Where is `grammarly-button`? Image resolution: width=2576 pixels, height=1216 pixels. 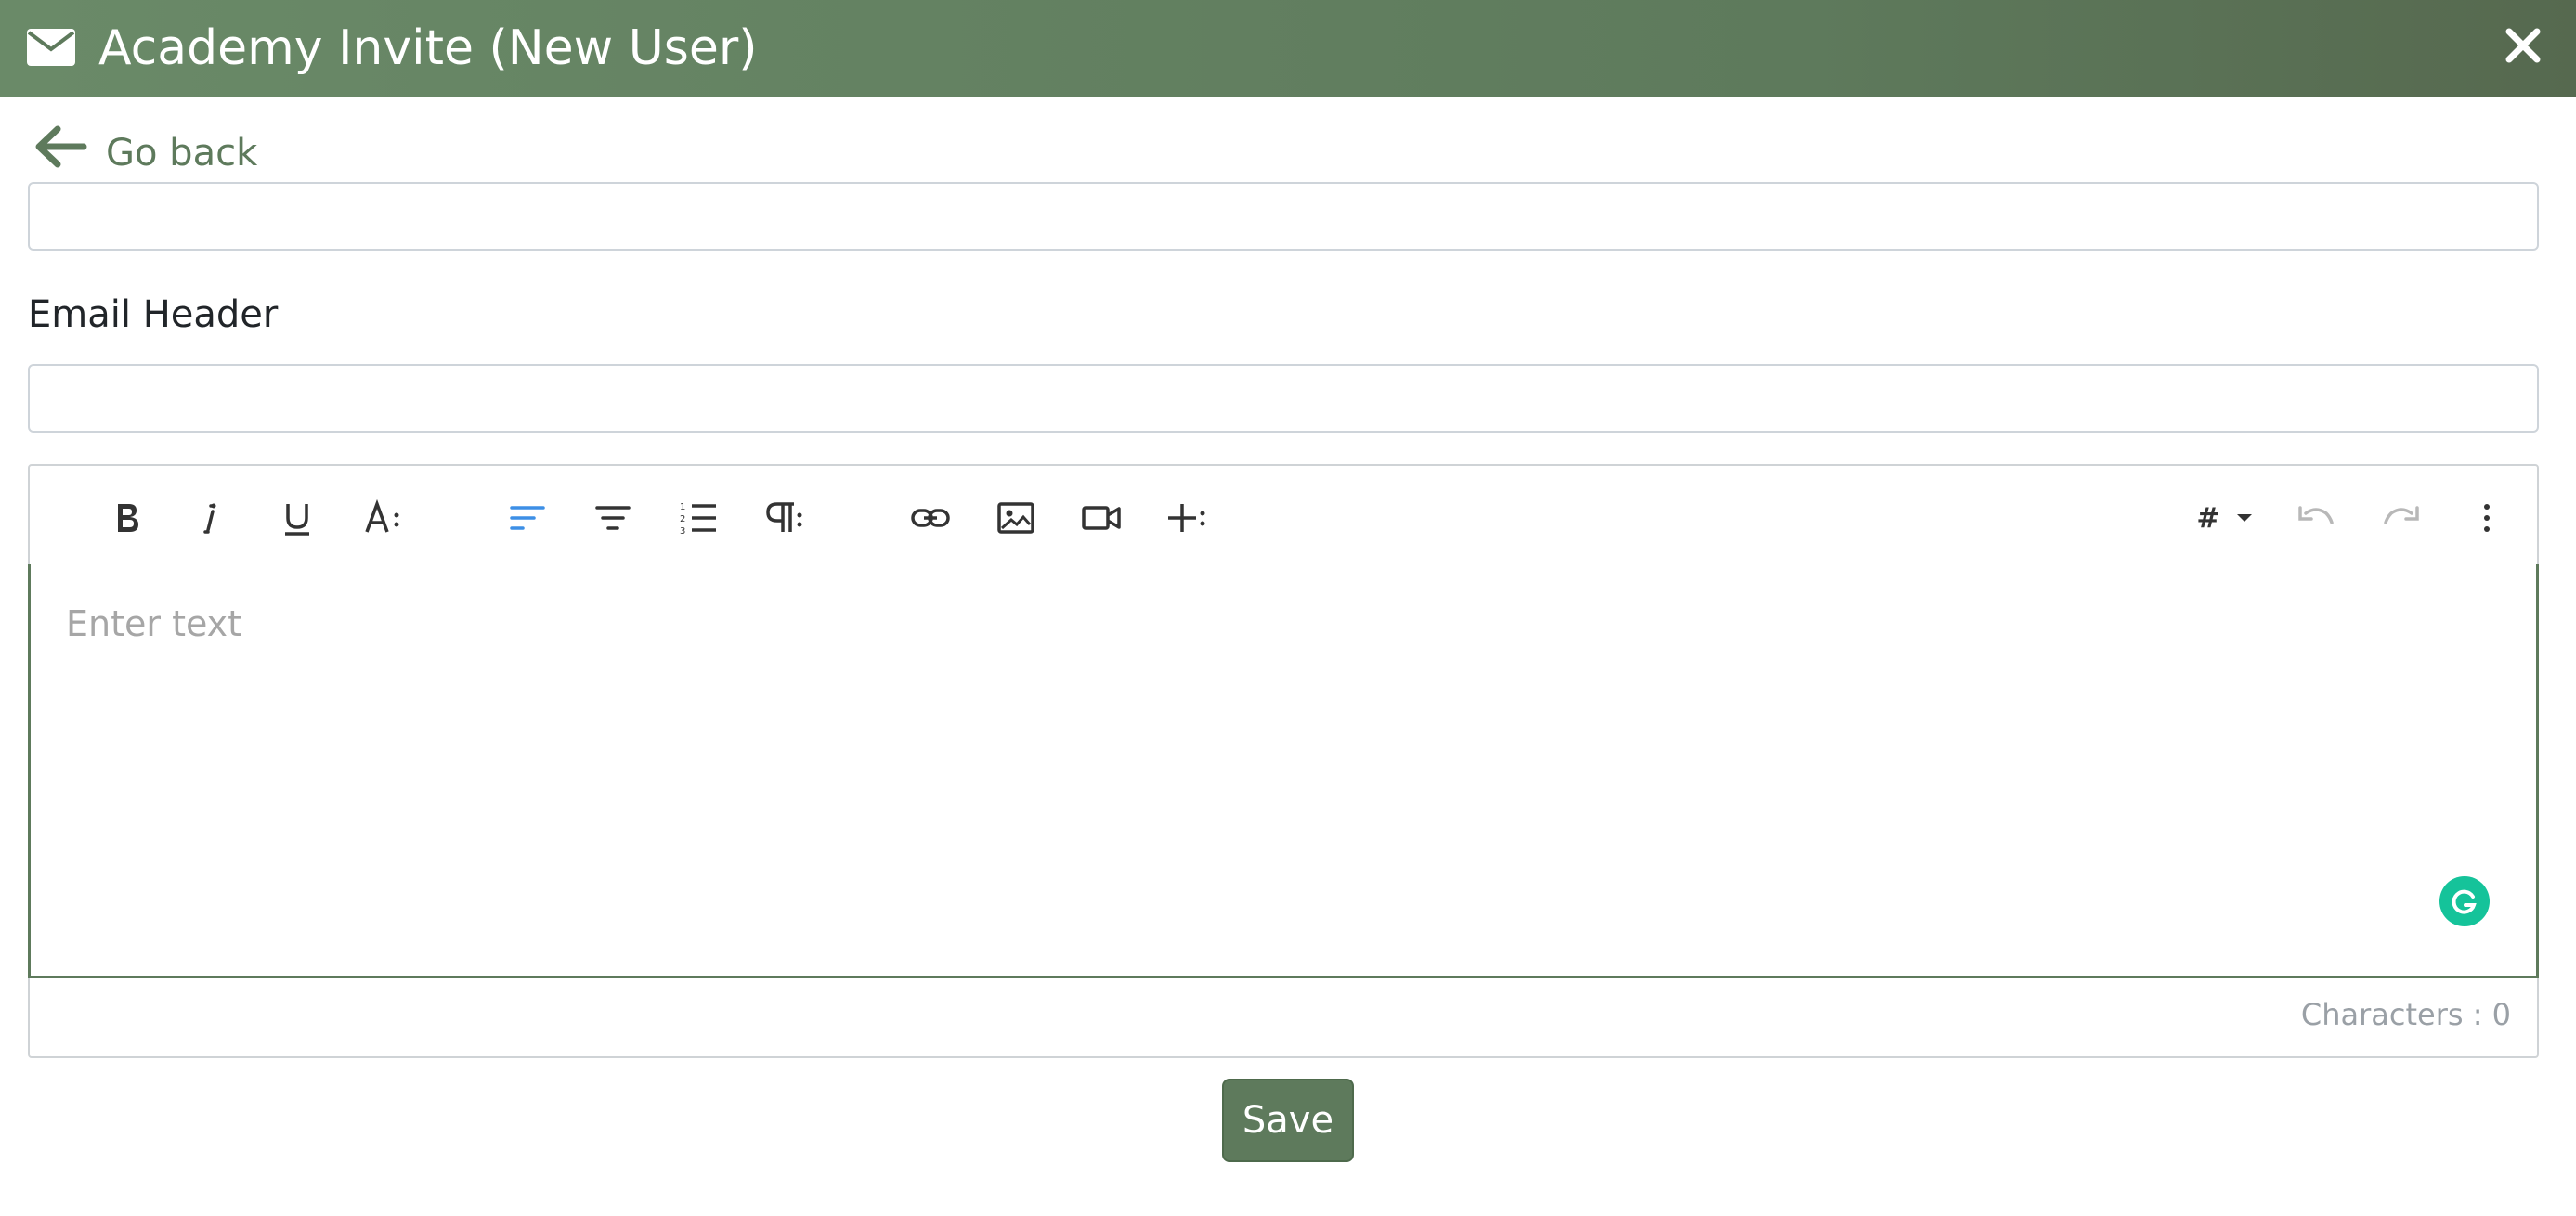 grammarly-button is located at coordinates (2465, 901).